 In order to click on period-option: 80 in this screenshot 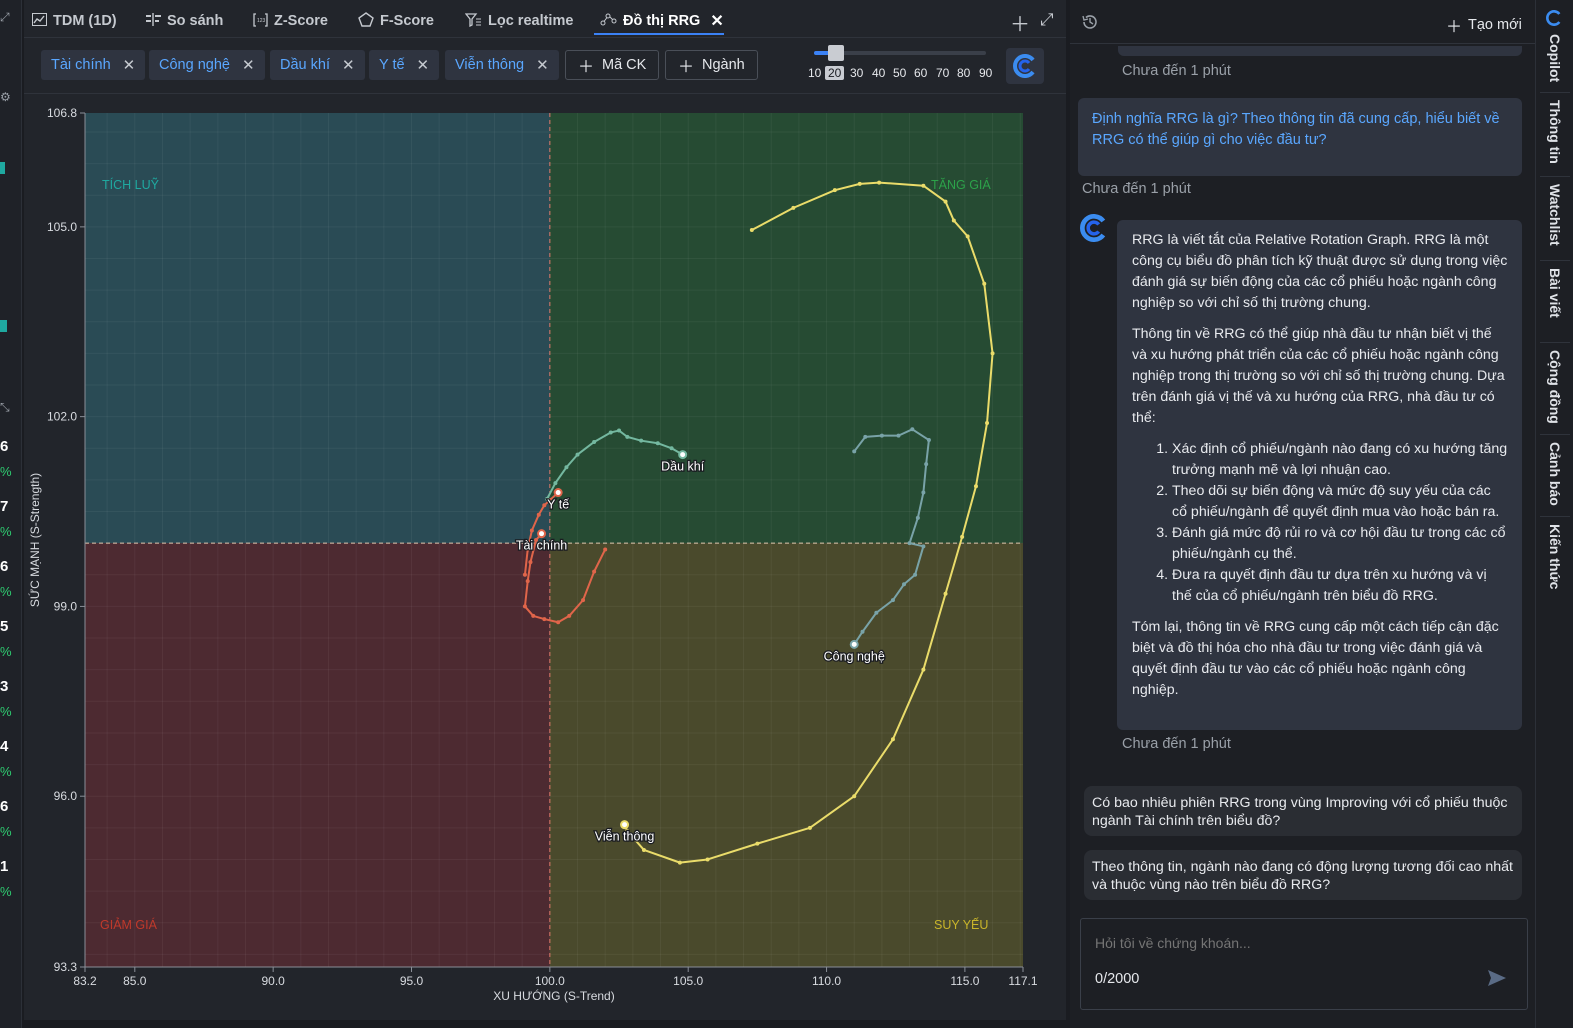, I will do `click(963, 73)`.